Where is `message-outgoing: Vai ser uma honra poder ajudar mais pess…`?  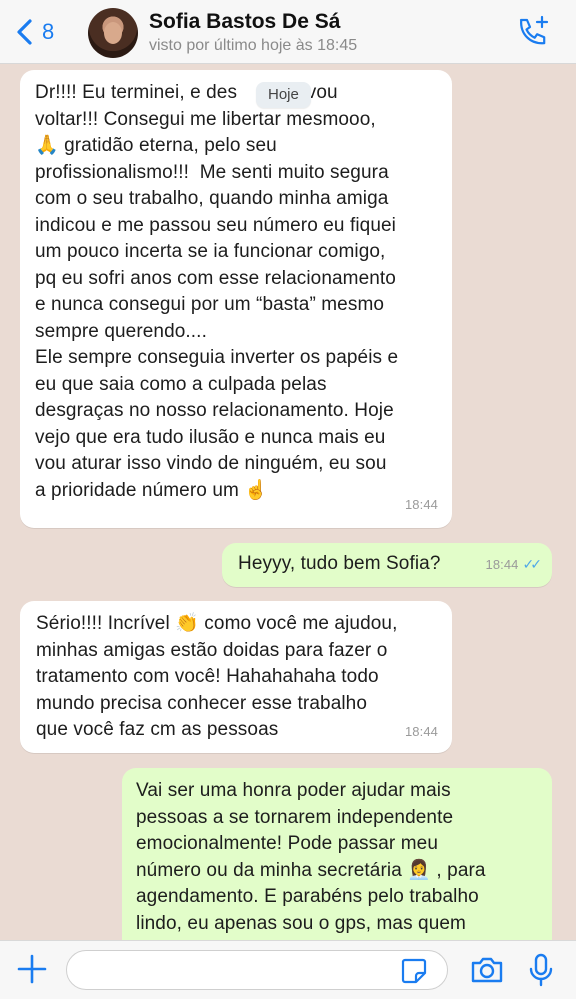 message-outgoing: Vai ser uma honra poder ajudar mais pess… is located at coordinates (337, 854).